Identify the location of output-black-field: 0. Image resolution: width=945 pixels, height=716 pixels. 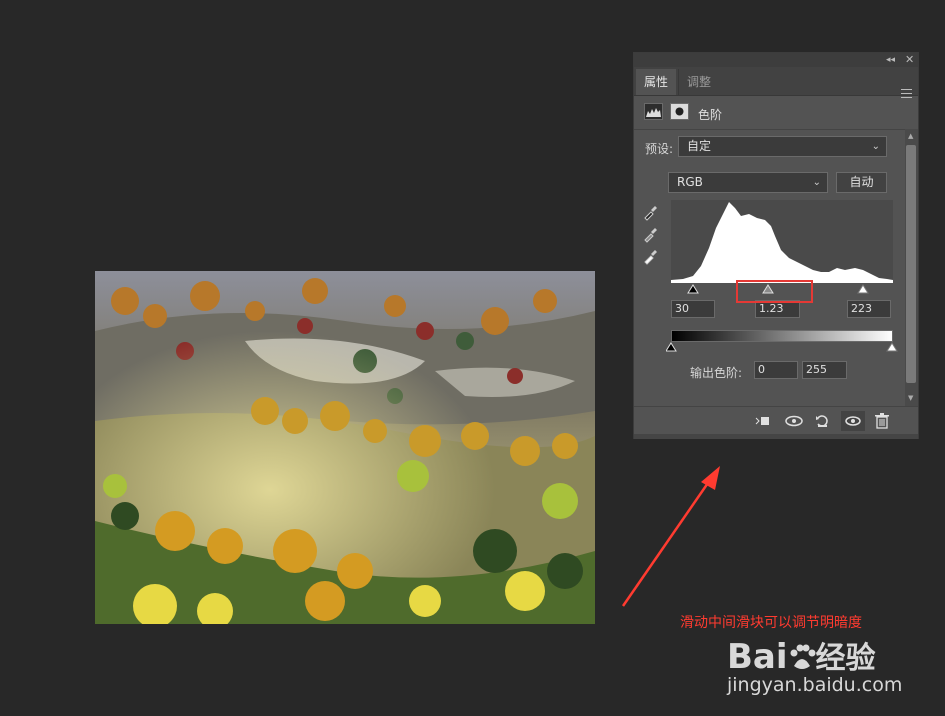
(776, 370).